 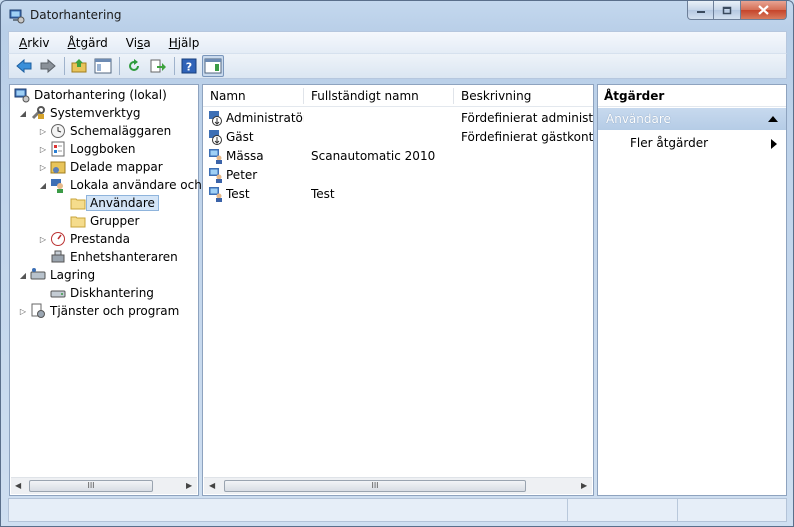 What do you see at coordinates (398, 194) in the screenshot?
I see `list-item: Test Test` at bounding box center [398, 194].